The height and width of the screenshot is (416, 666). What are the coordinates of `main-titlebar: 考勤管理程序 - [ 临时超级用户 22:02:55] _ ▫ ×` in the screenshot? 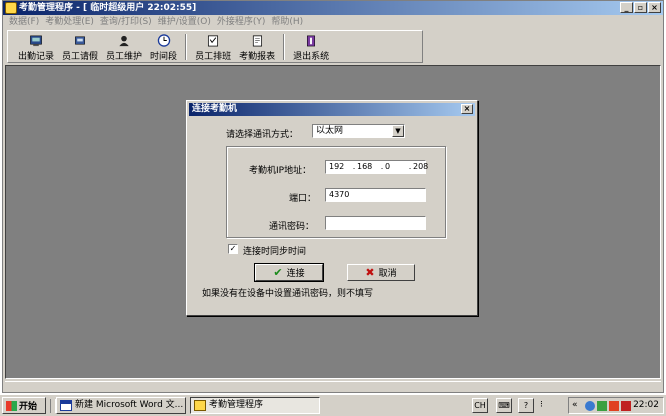 It's located at (333, 8).